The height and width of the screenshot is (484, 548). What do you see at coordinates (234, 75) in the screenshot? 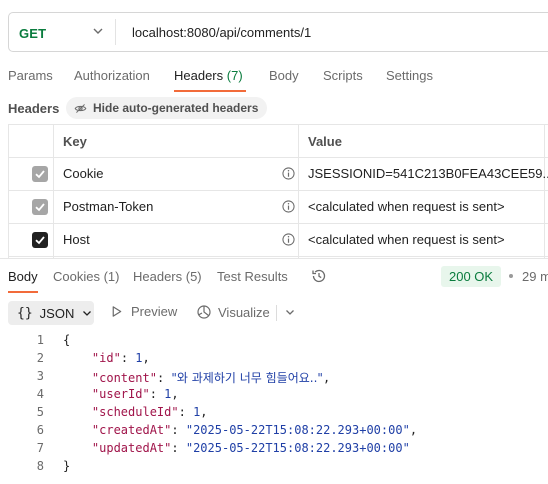
I see `tab-headers-count: (7)` at bounding box center [234, 75].